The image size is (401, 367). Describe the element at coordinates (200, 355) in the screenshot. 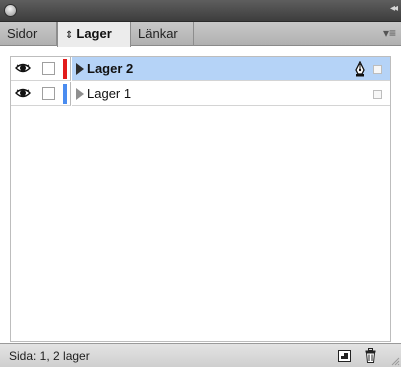

I see `status-bar: Sida: 1, 2 lager` at that location.